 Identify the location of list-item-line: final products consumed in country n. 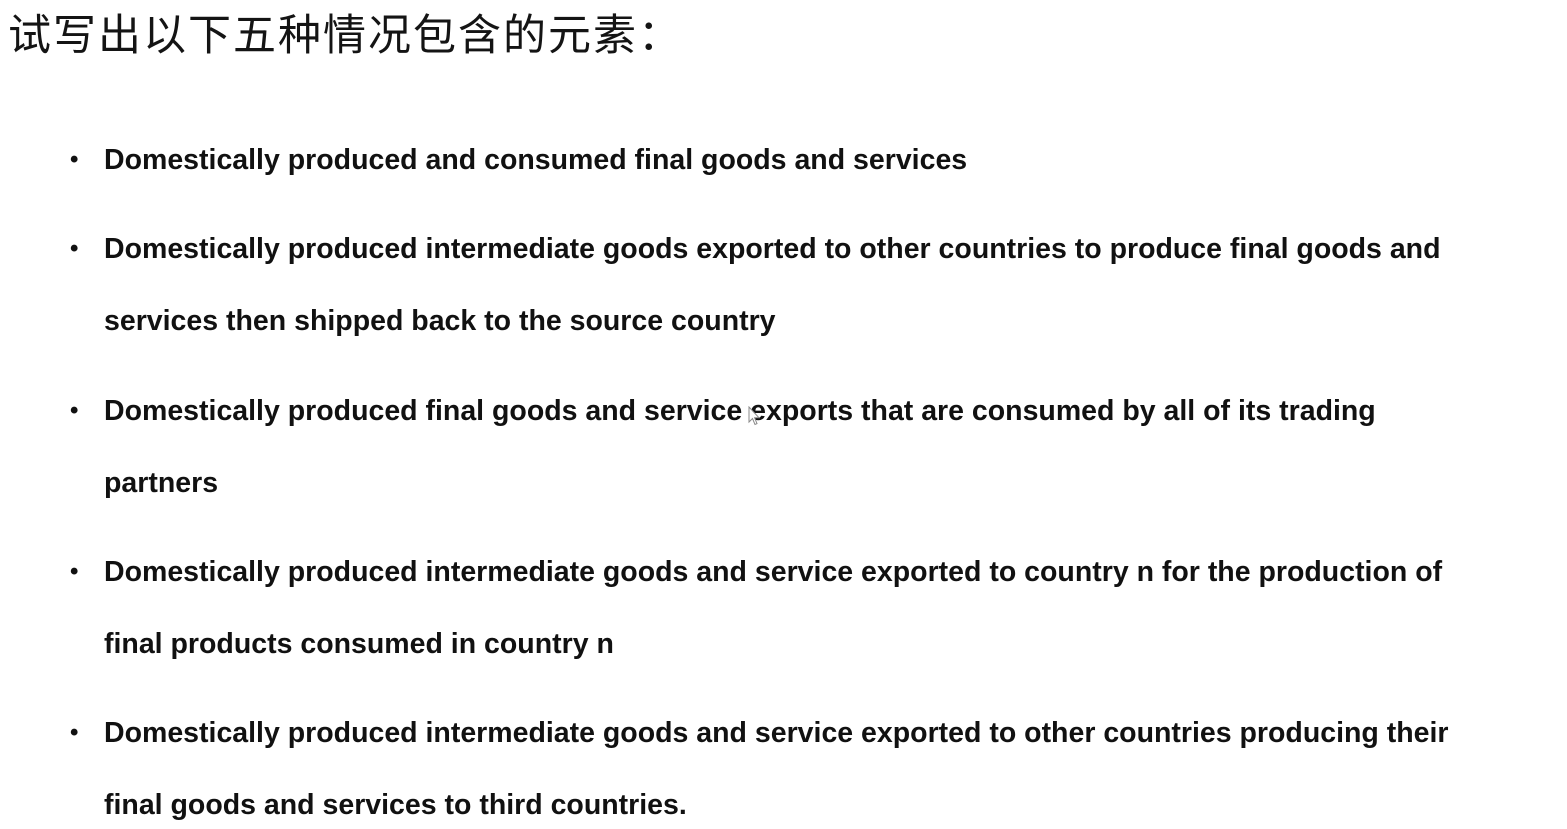
(359, 644).